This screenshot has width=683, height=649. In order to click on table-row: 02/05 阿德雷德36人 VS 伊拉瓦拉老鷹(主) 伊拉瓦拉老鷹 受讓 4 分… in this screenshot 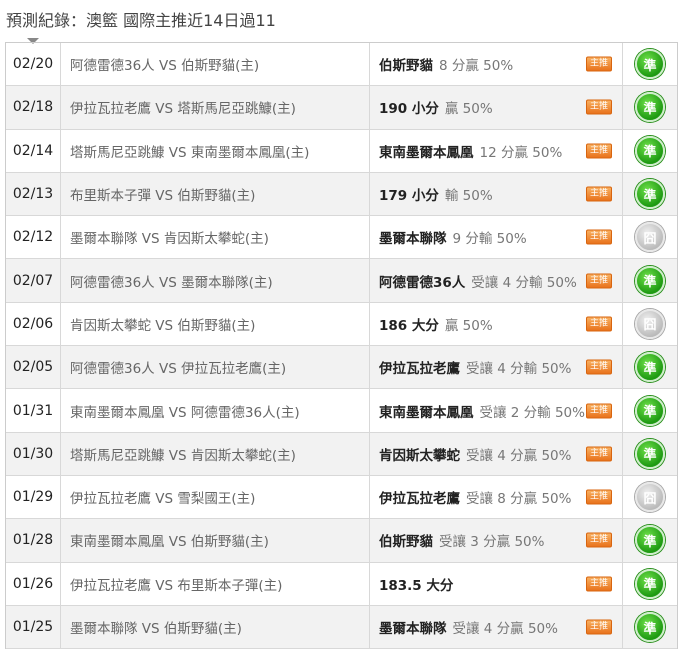, I will do `click(341, 368)`.